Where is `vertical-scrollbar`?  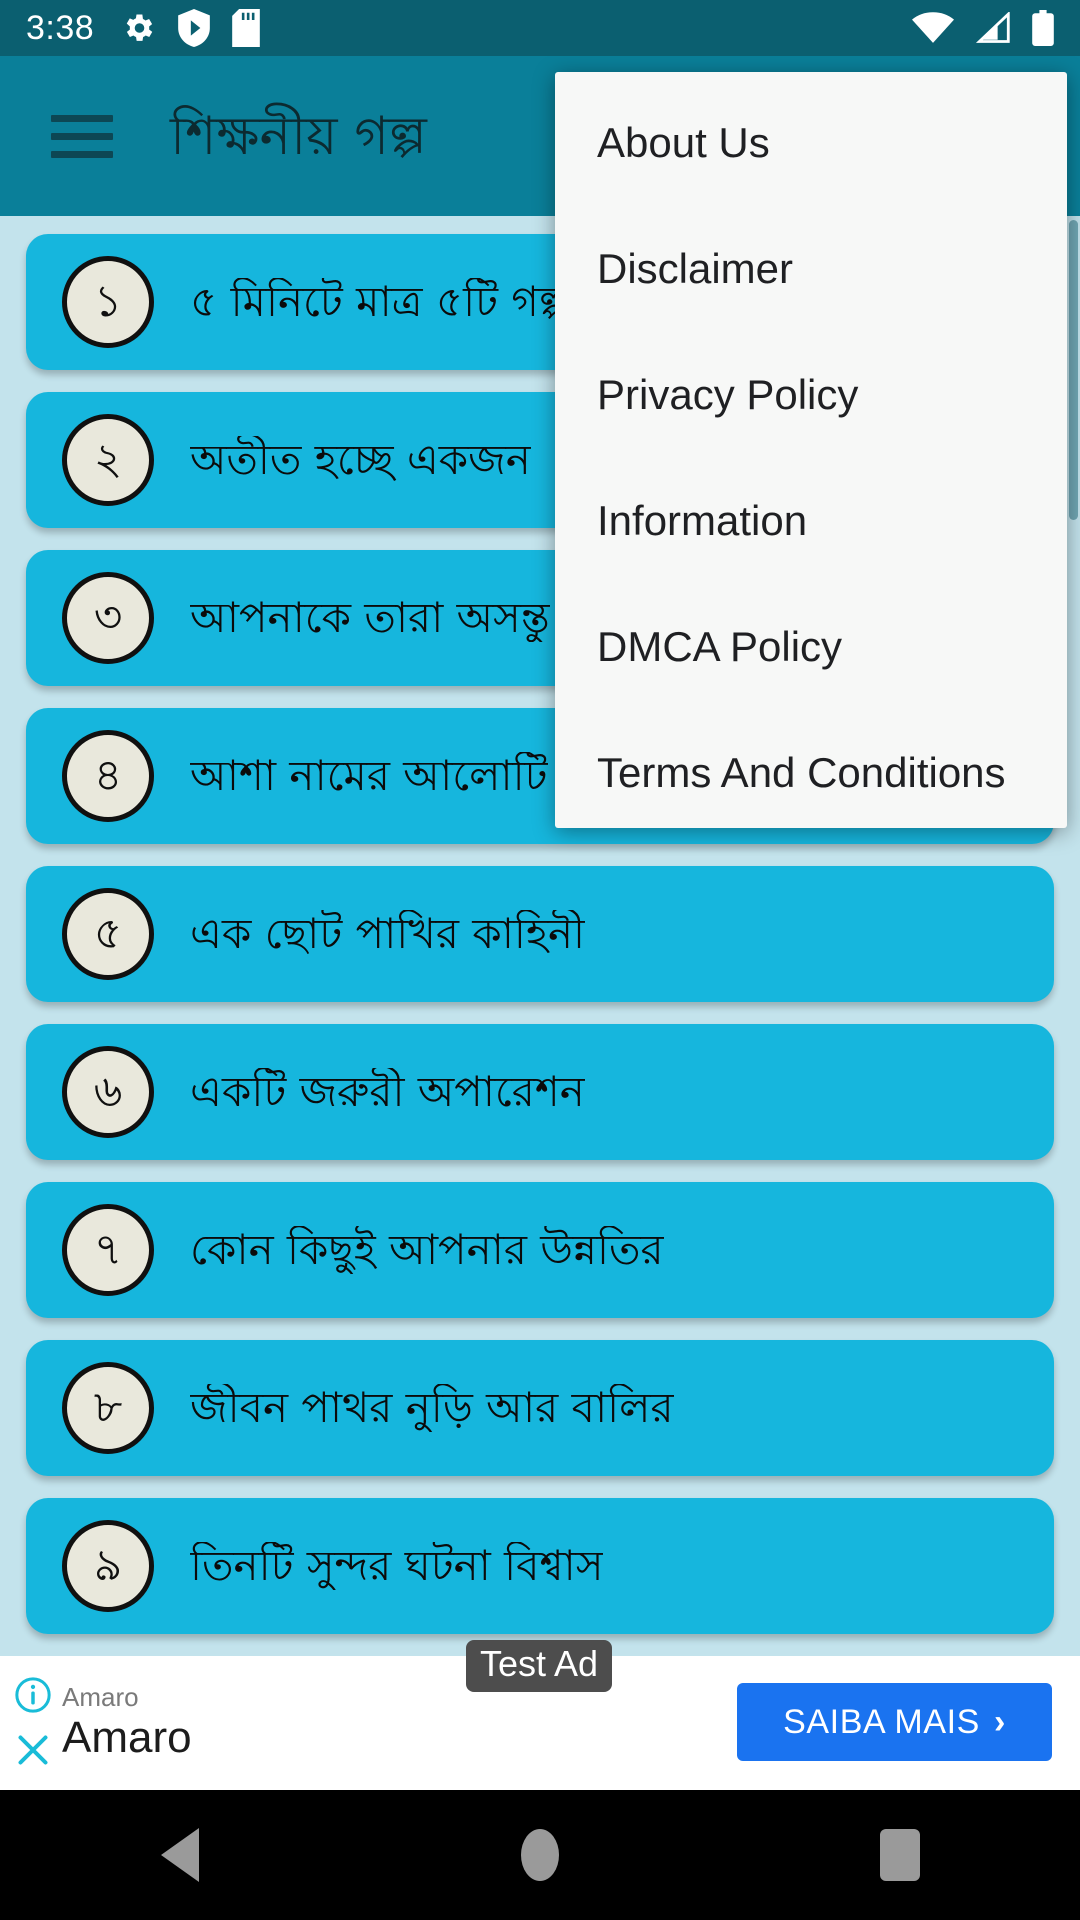
vertical-scrollbar is located at coordinates (1073, 370).